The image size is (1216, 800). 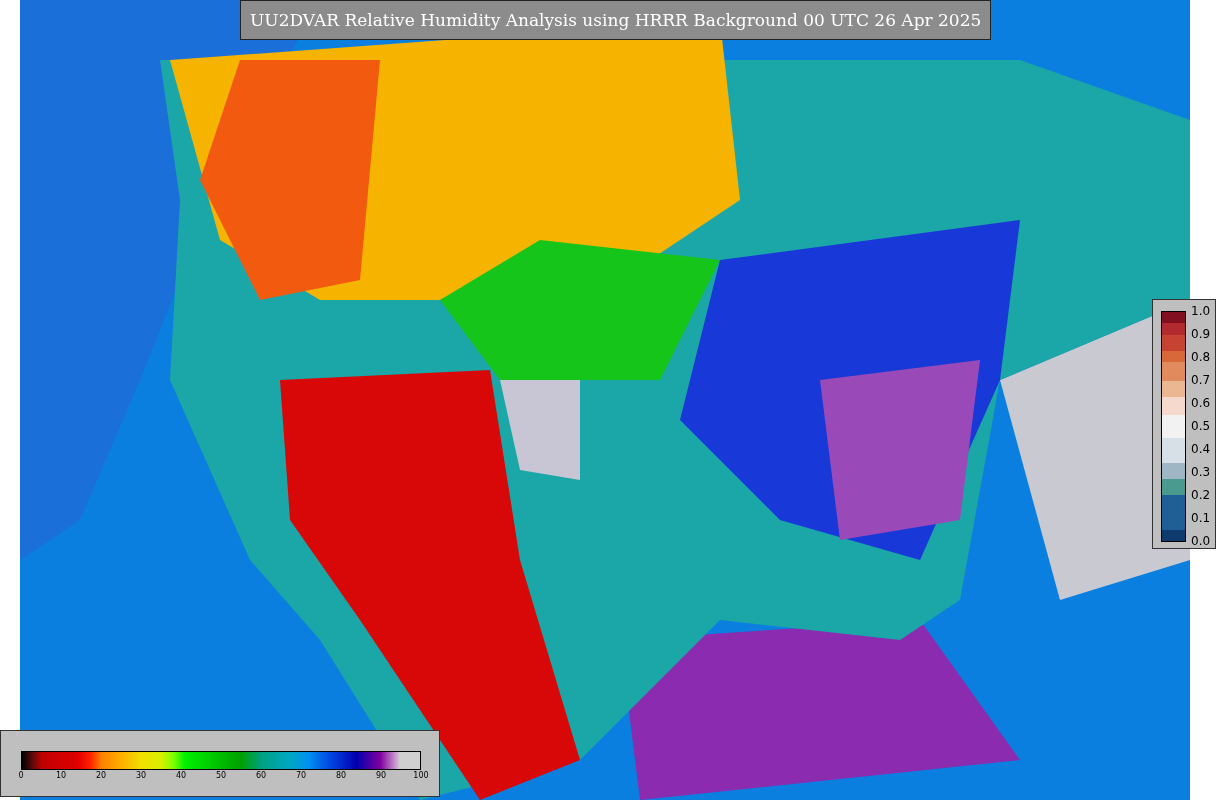 What do you see at coordinates (1201, 495) in the screenshot?
I see `tick-label: 0.2` at bounding box center [1201, 495].